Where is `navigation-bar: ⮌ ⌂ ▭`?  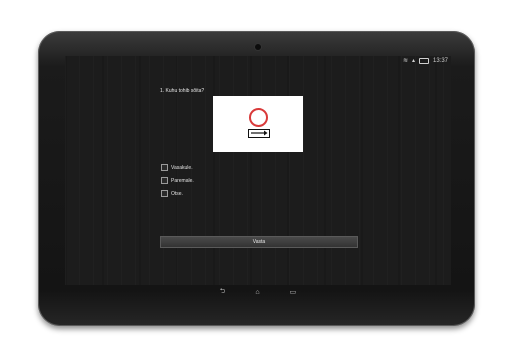
navigation-bar: ⮌ ⌂ ▭ is located at coordinates (258, 292).